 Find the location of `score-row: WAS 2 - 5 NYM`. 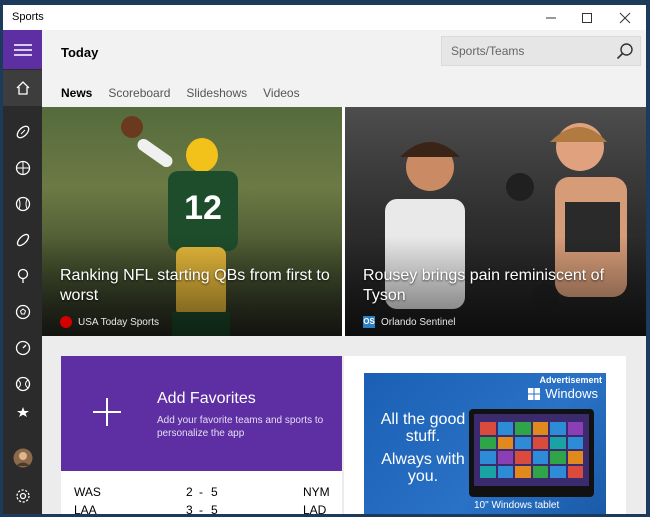

score-row: WAS 2 - 5 NYM is located at coordinates (201, 494).